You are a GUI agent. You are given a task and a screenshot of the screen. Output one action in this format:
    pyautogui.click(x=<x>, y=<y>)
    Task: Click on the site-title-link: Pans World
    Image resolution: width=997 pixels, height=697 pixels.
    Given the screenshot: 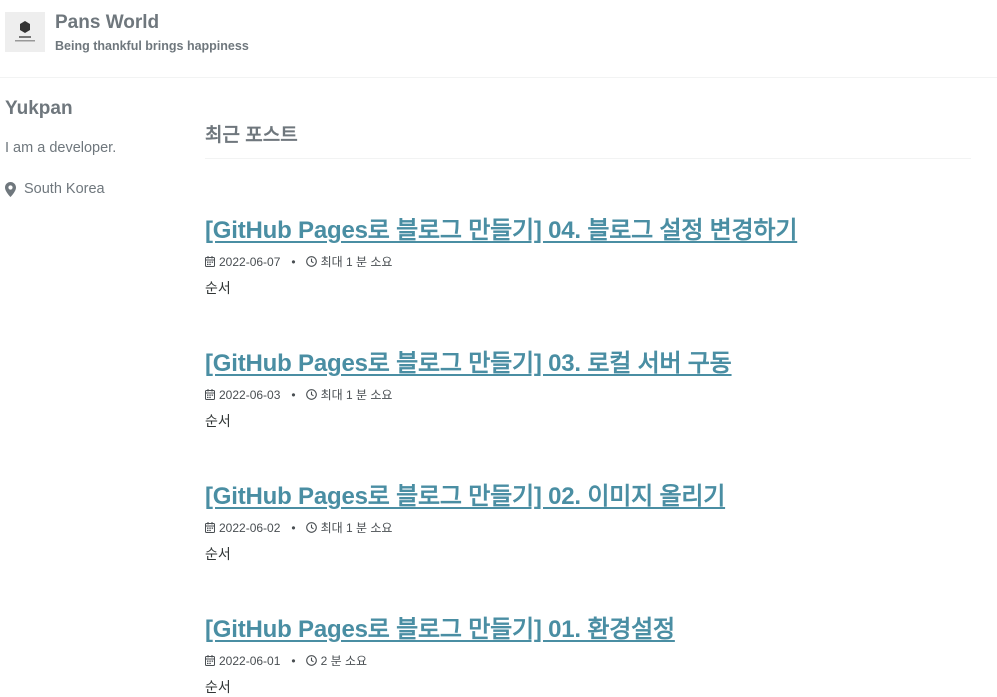 What is the action you would take?
    pyautogui.click(x=107, y=23)
    